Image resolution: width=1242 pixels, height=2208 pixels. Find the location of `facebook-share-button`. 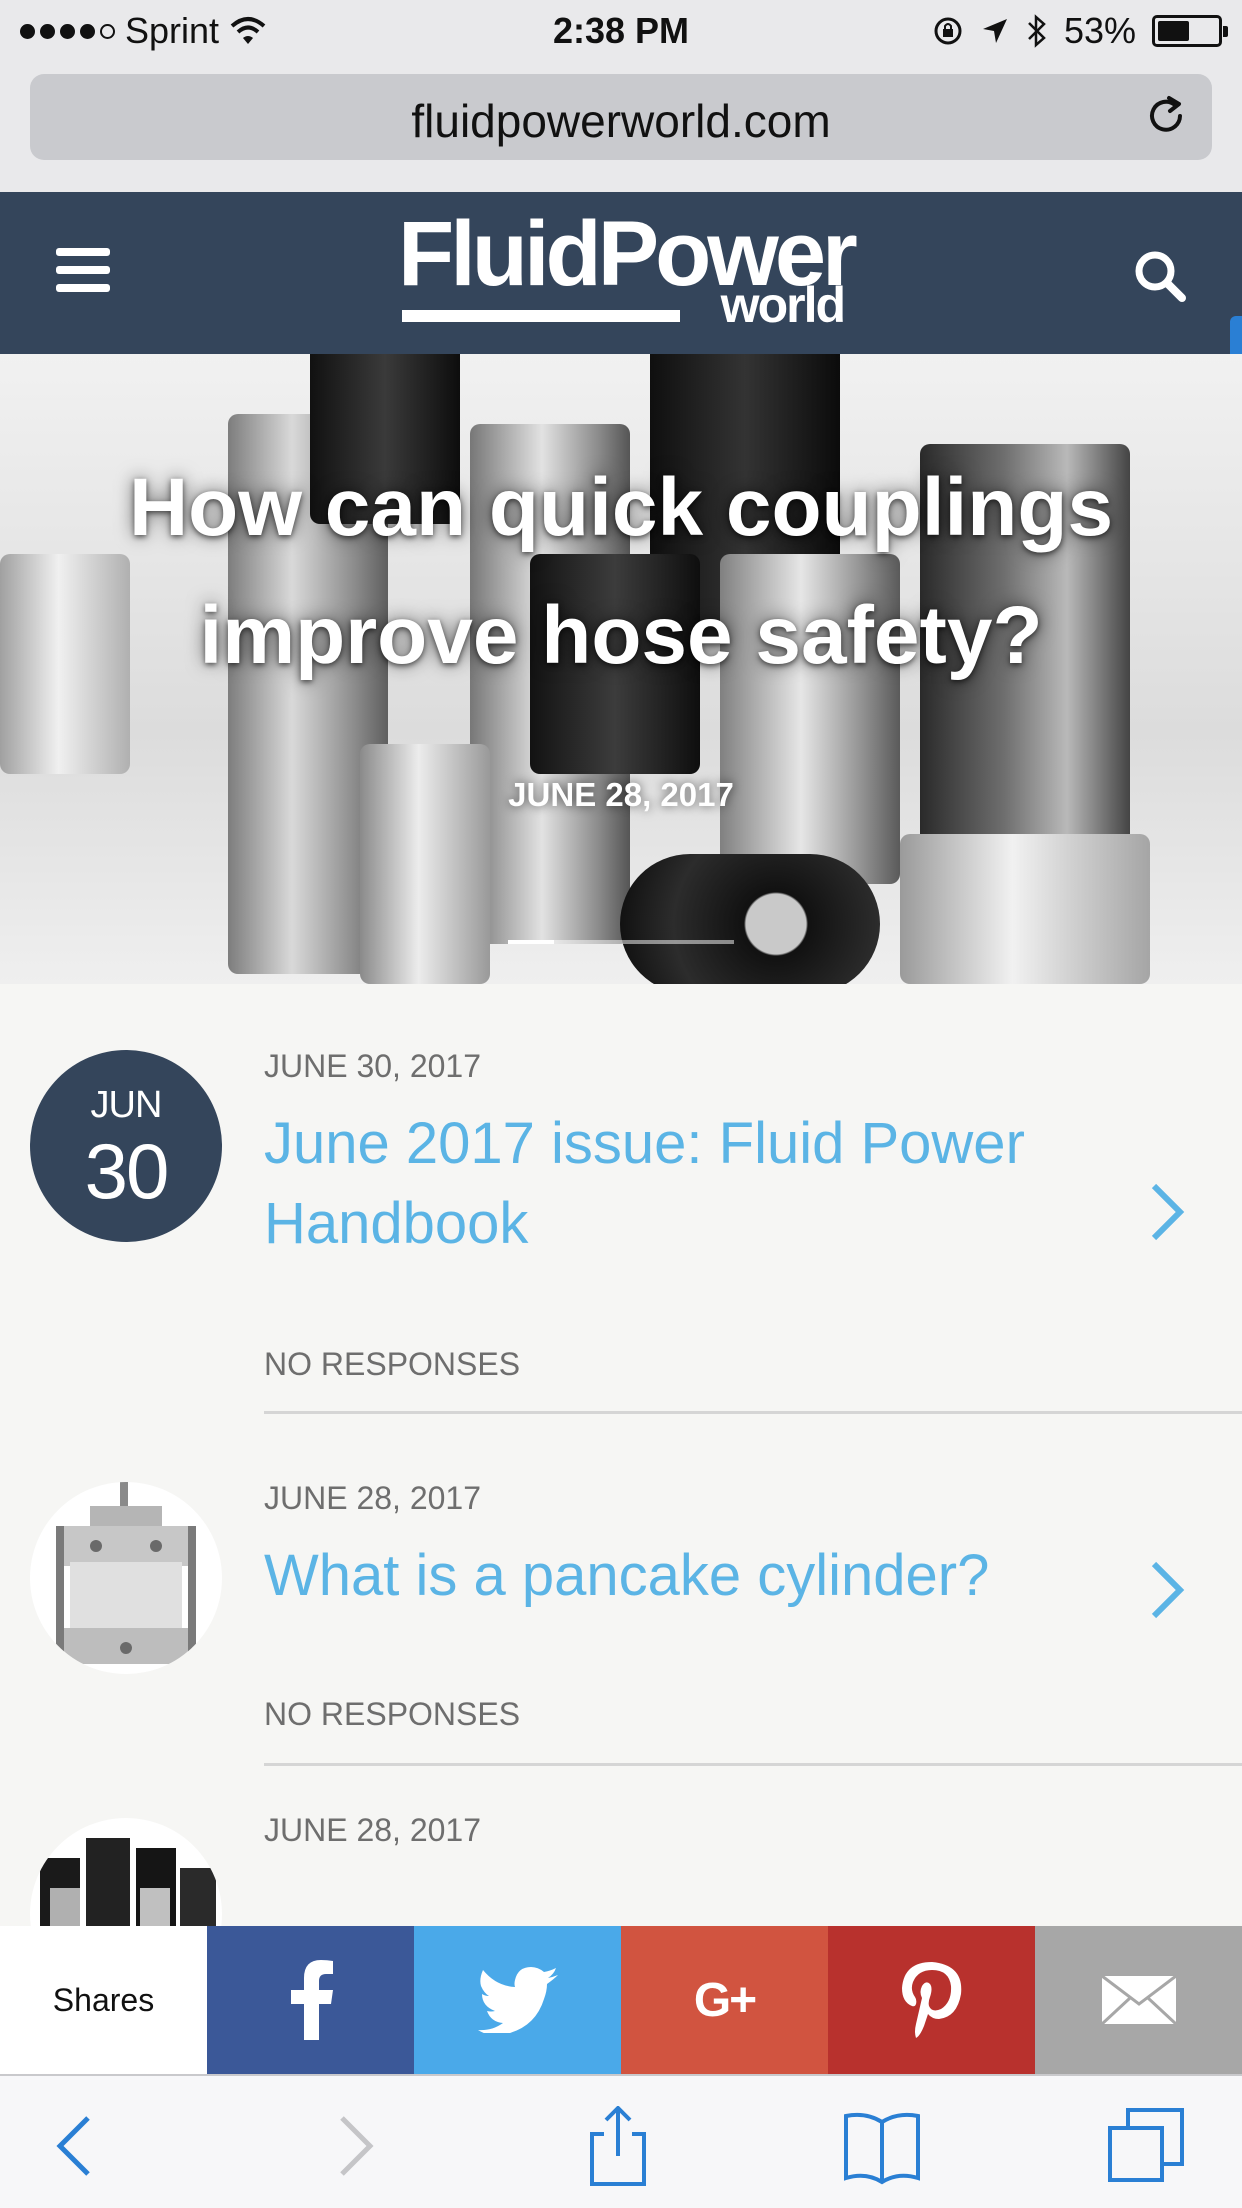

facebook-share-button is located at coordinates (310, 2000).